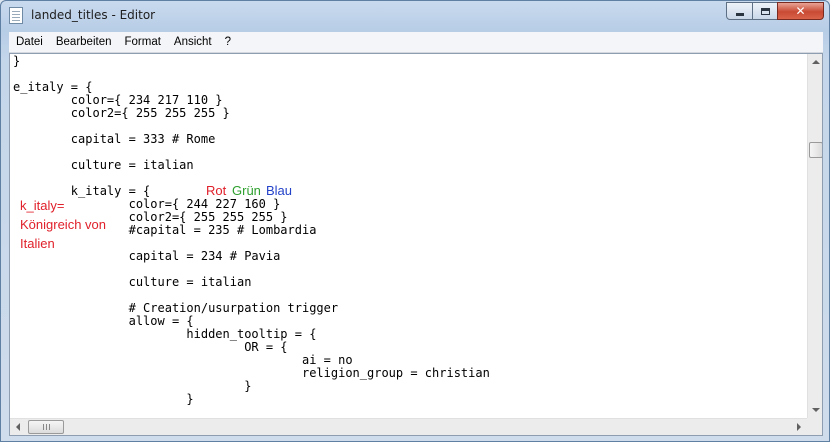  I want to click on arrow-down-icon, so click(816, 410).